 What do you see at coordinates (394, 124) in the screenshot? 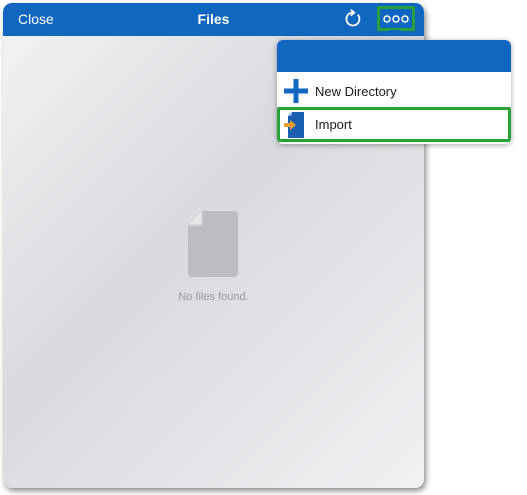
I see `import-menu-item: Import` at bounding box center [394, 124].